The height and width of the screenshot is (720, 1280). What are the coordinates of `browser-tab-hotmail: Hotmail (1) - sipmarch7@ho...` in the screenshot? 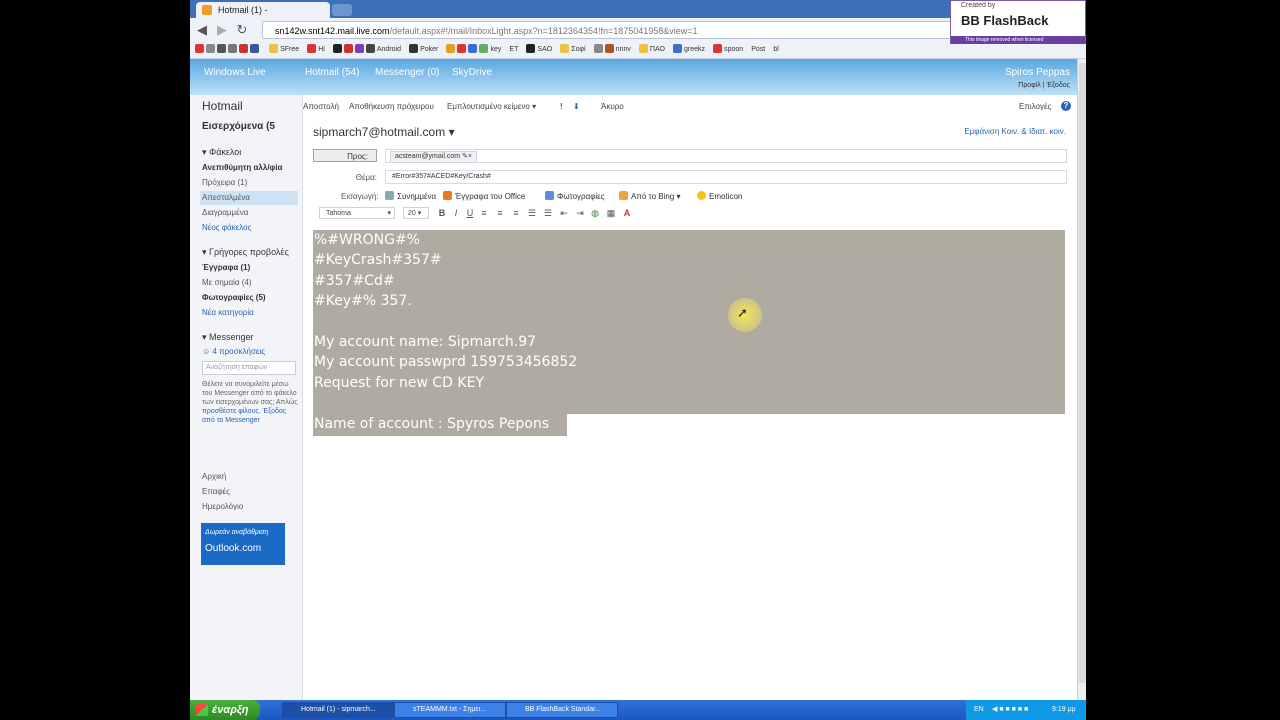 It's located at (263, 16).